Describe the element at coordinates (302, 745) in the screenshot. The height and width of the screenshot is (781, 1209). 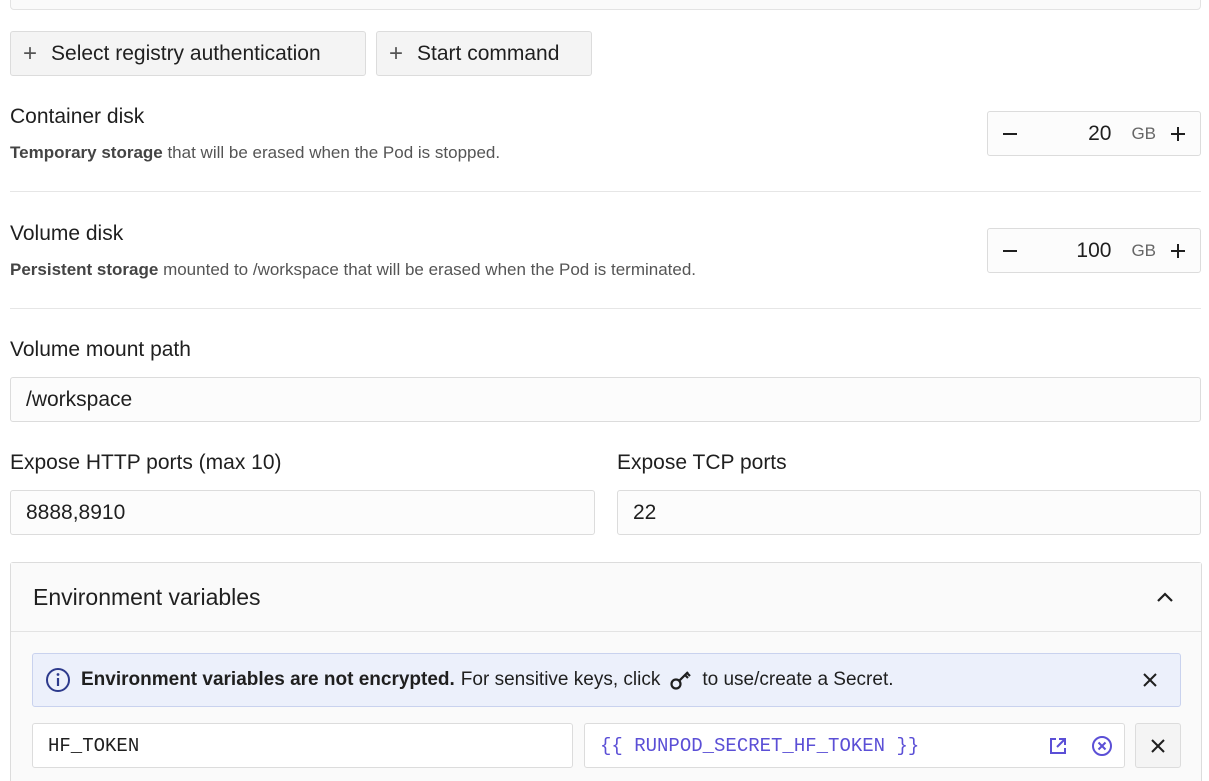
I see `env-key-input: HF_TOKEN` at that location.